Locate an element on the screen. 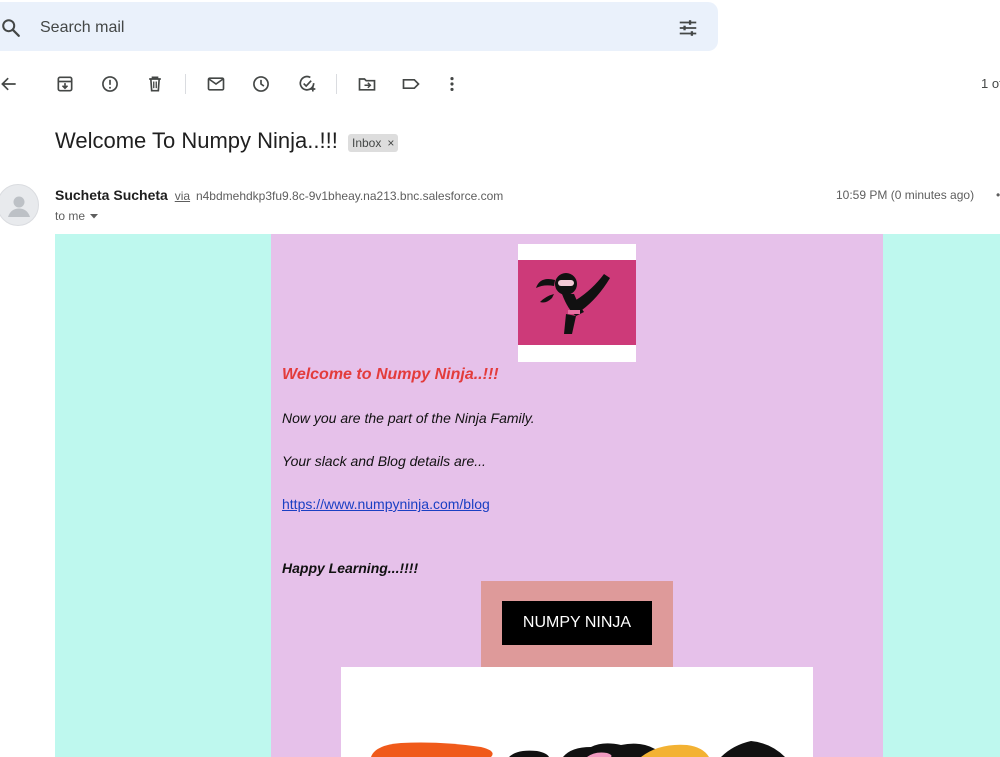 Image resolution: width=1000 pixels, height=757 pixels. label-chip-text: Inbox is located at coordinates (367, 143).